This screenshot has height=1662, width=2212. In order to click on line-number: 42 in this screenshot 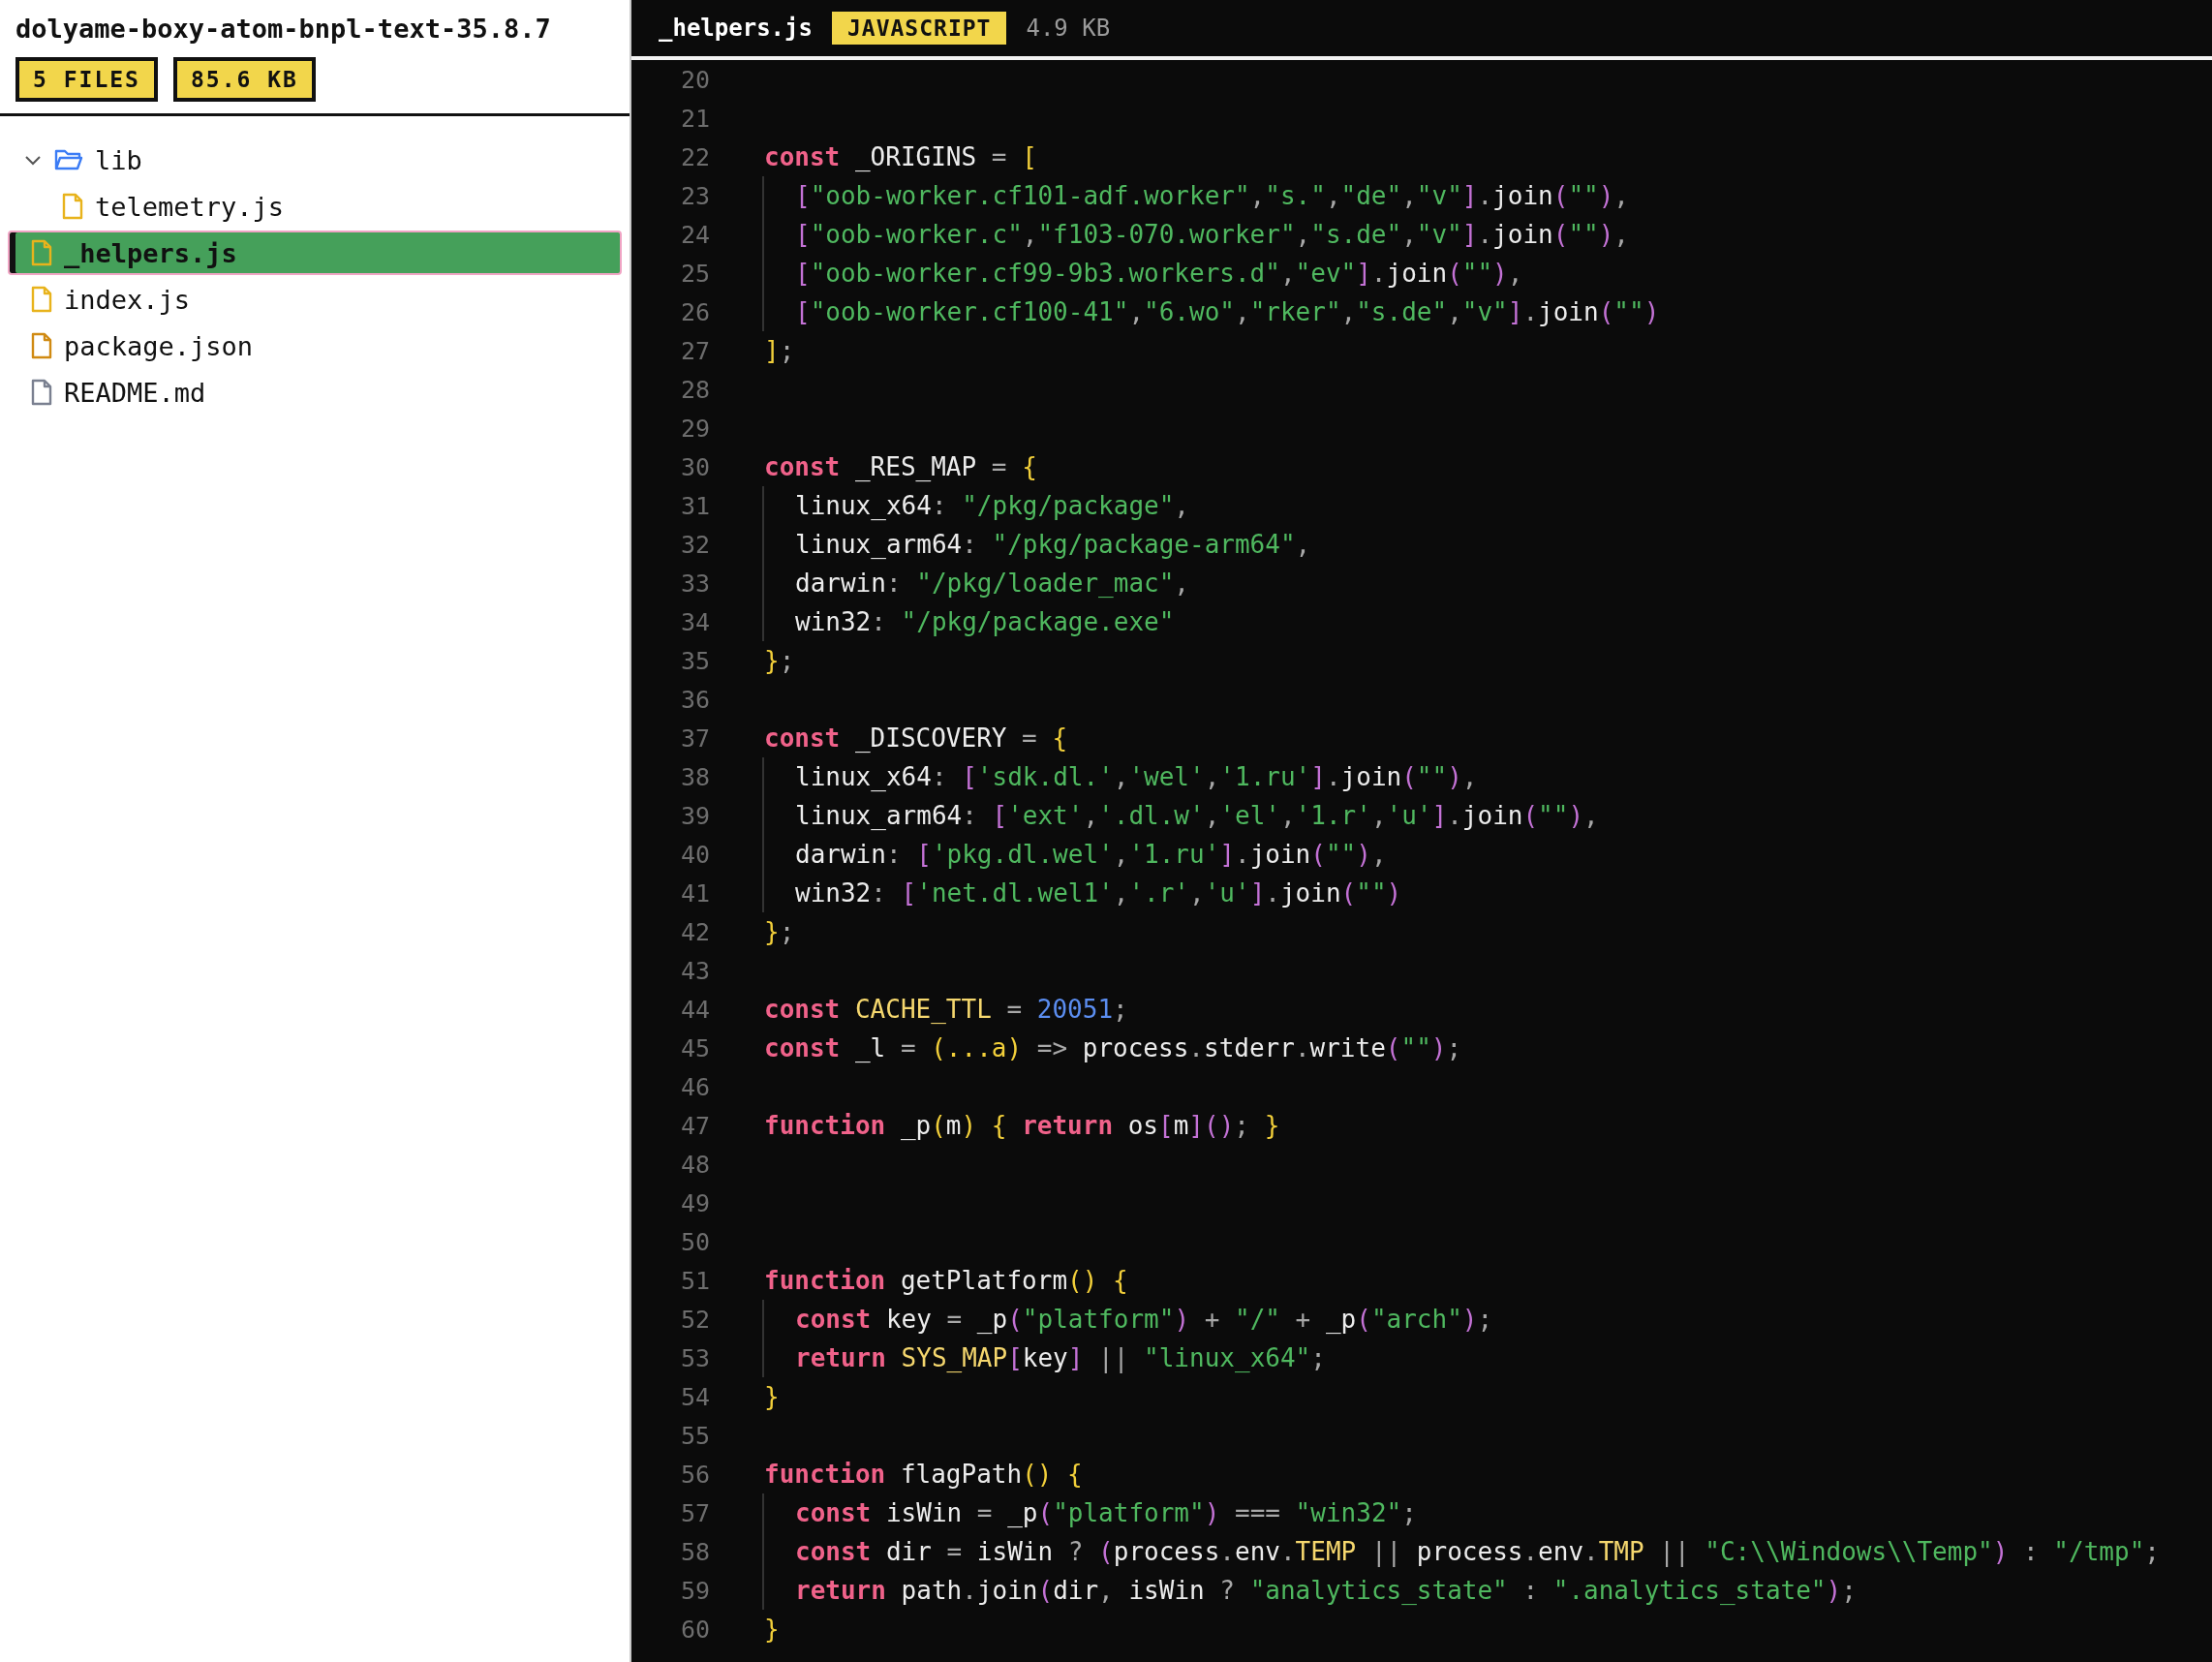, I will do `click(695, 932)`.